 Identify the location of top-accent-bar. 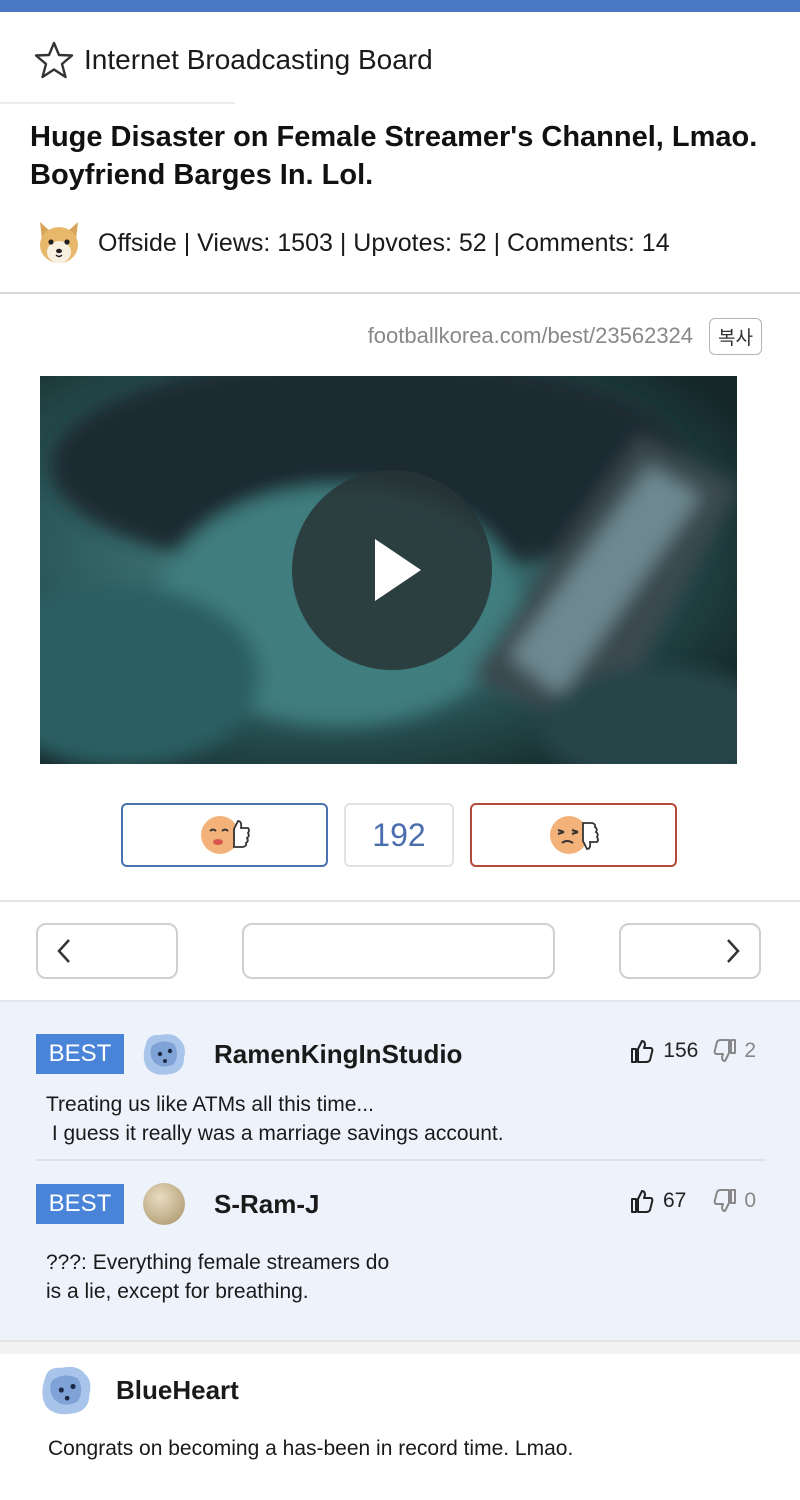
(400, 6).